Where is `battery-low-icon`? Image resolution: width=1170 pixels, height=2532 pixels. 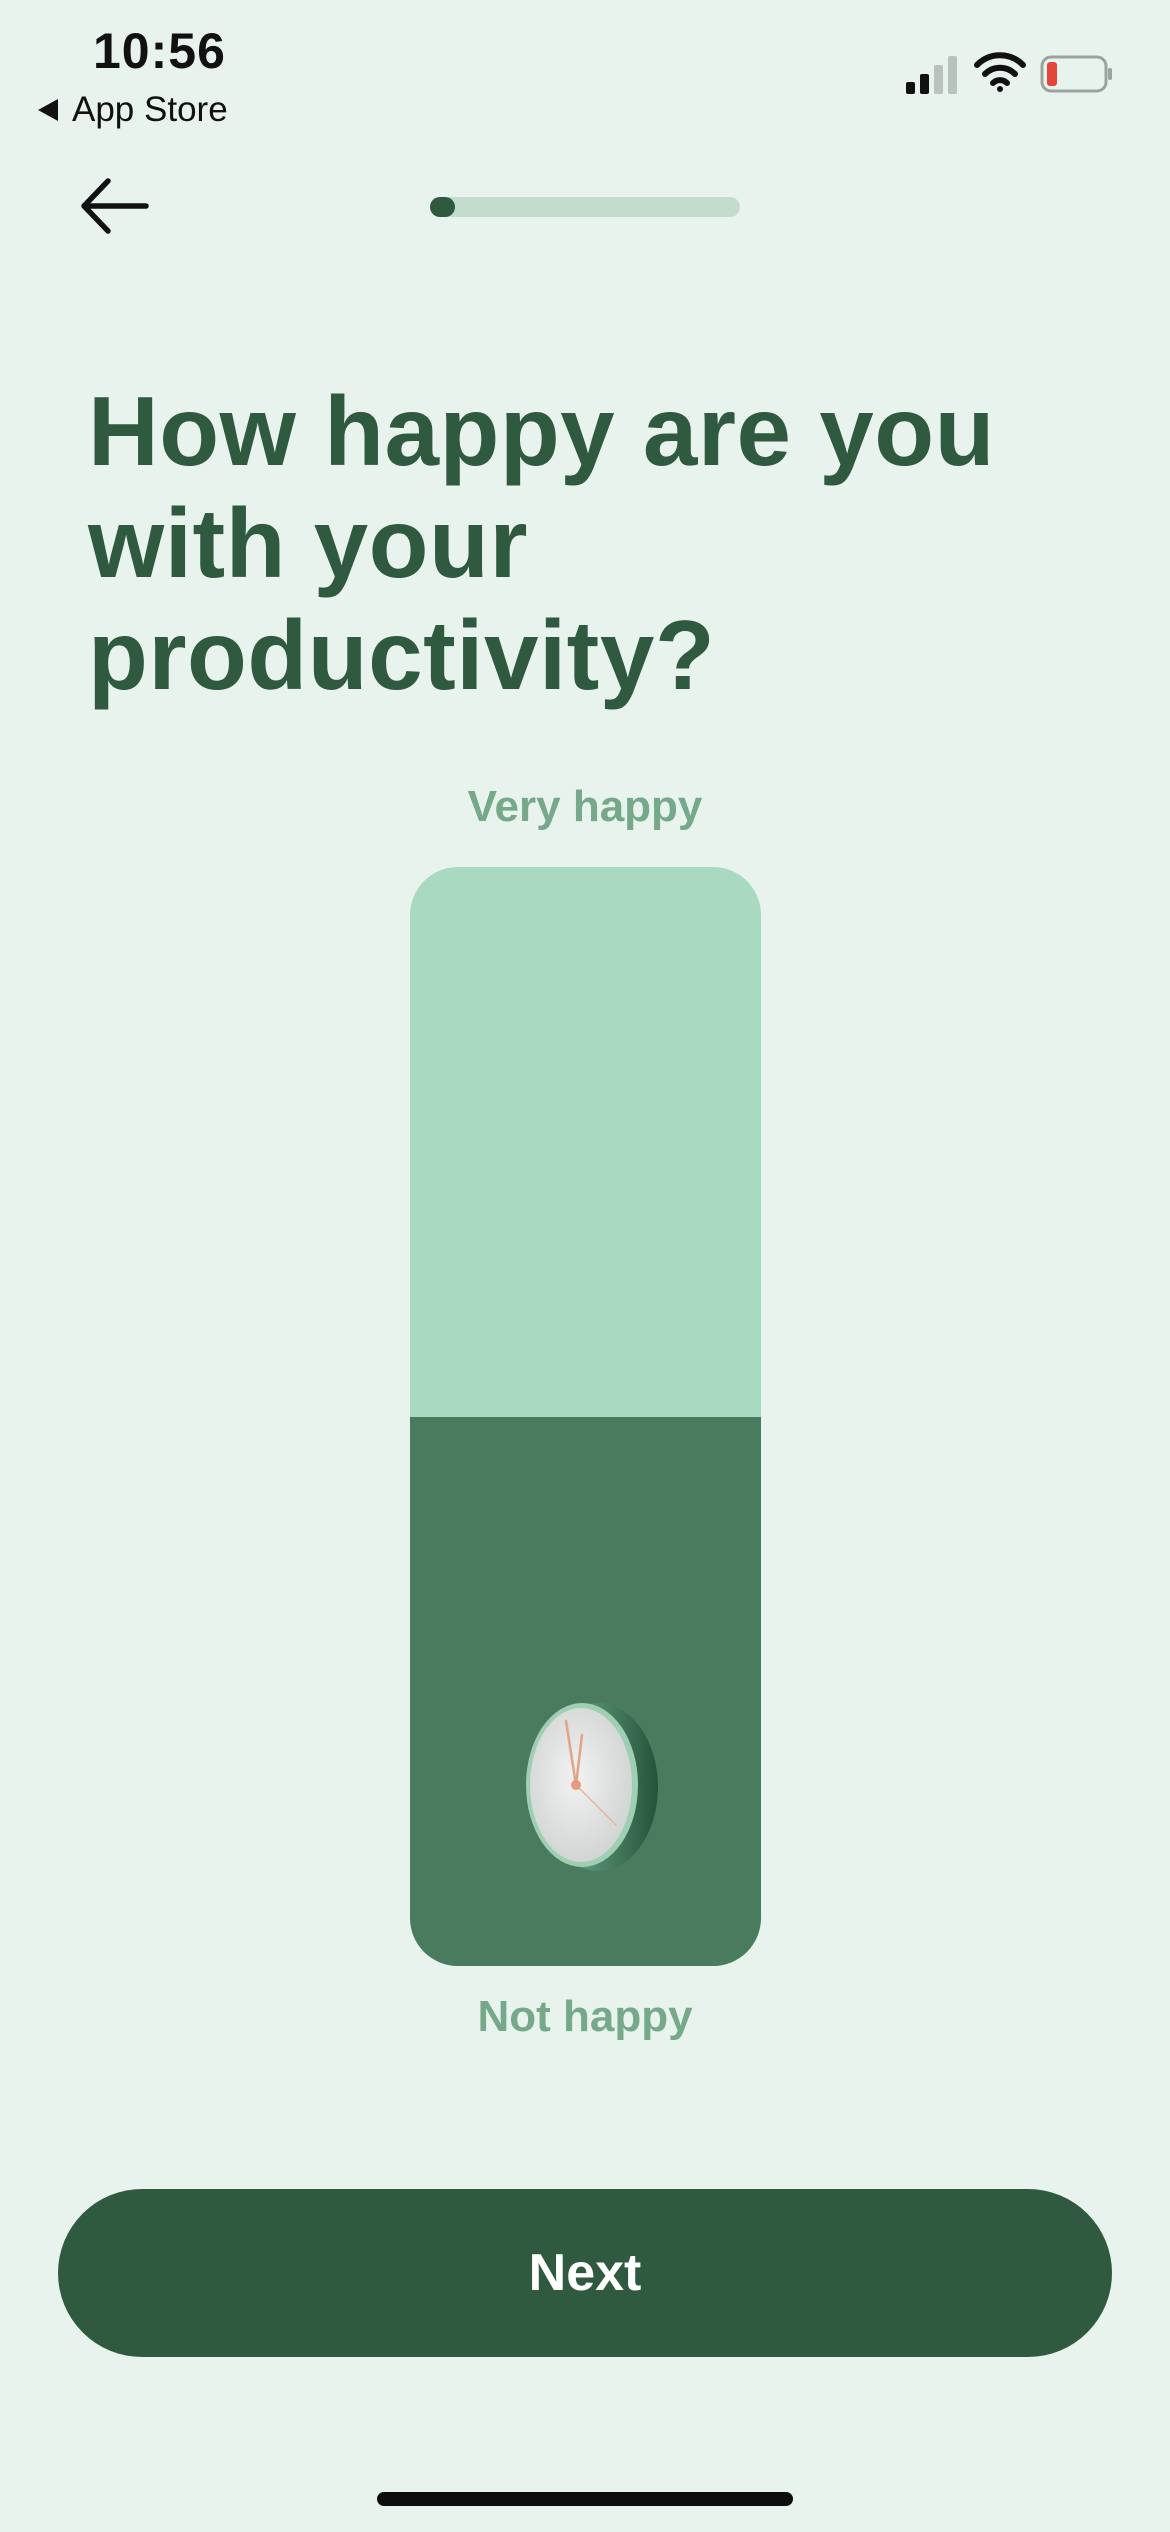 battery-low-icon is located at coordinates (1076, 74).